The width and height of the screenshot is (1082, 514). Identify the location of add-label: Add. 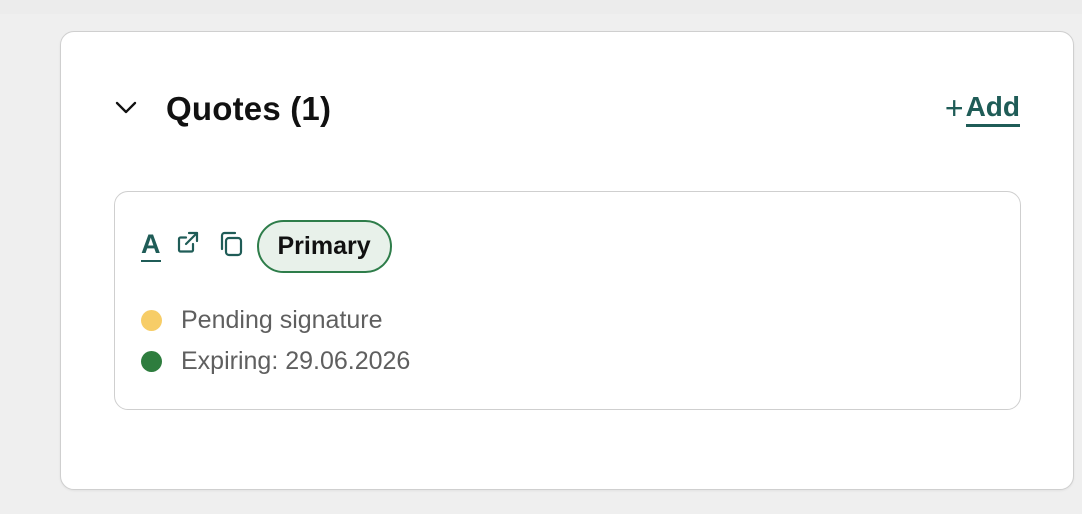
(992, 109).